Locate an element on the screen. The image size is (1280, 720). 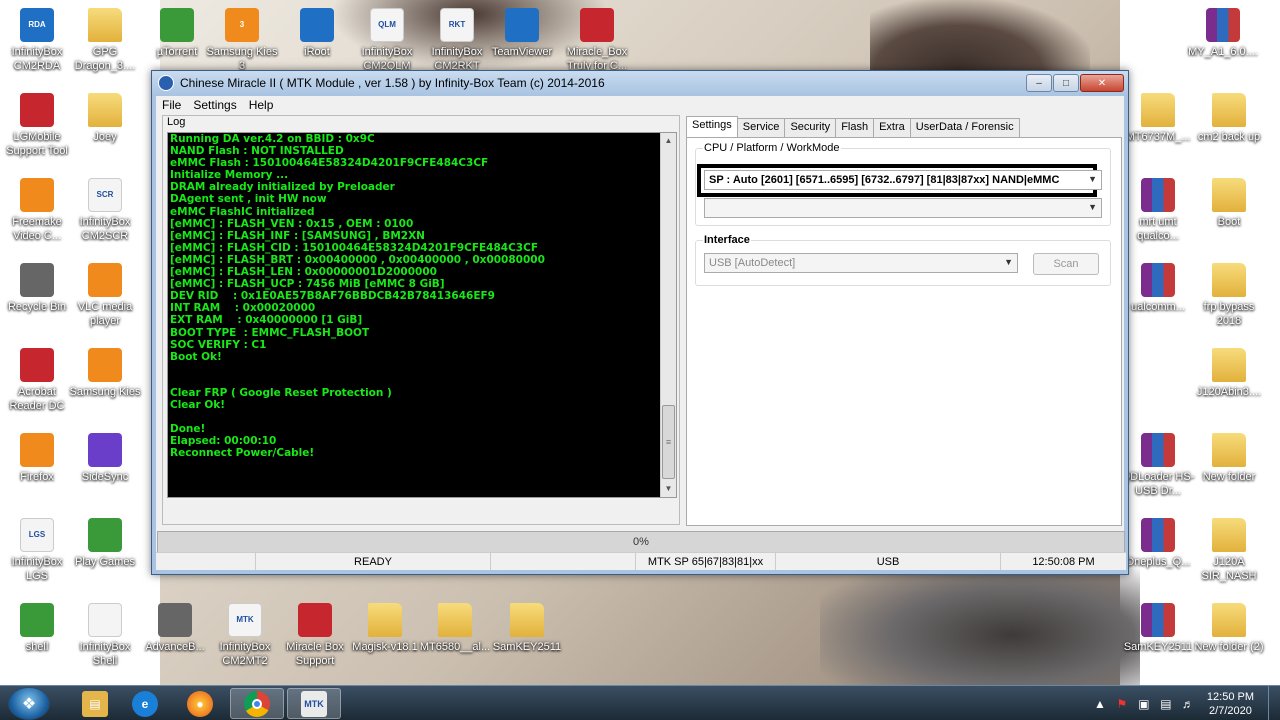
desktop-icon: InfinityBox Shell is located at coordinates (105, 635).